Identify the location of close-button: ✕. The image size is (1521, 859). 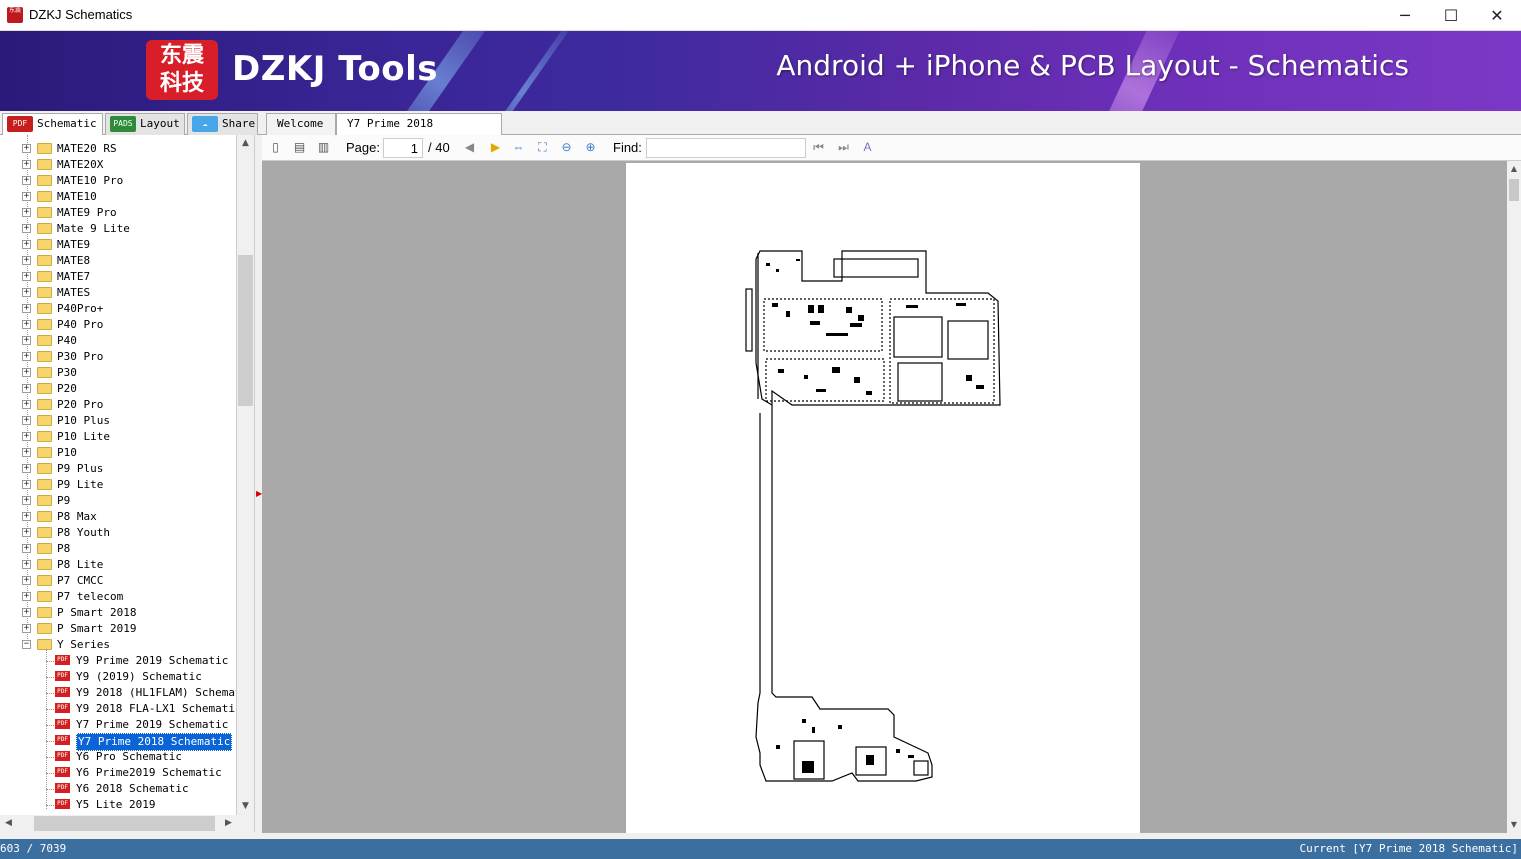
(1497, 15).